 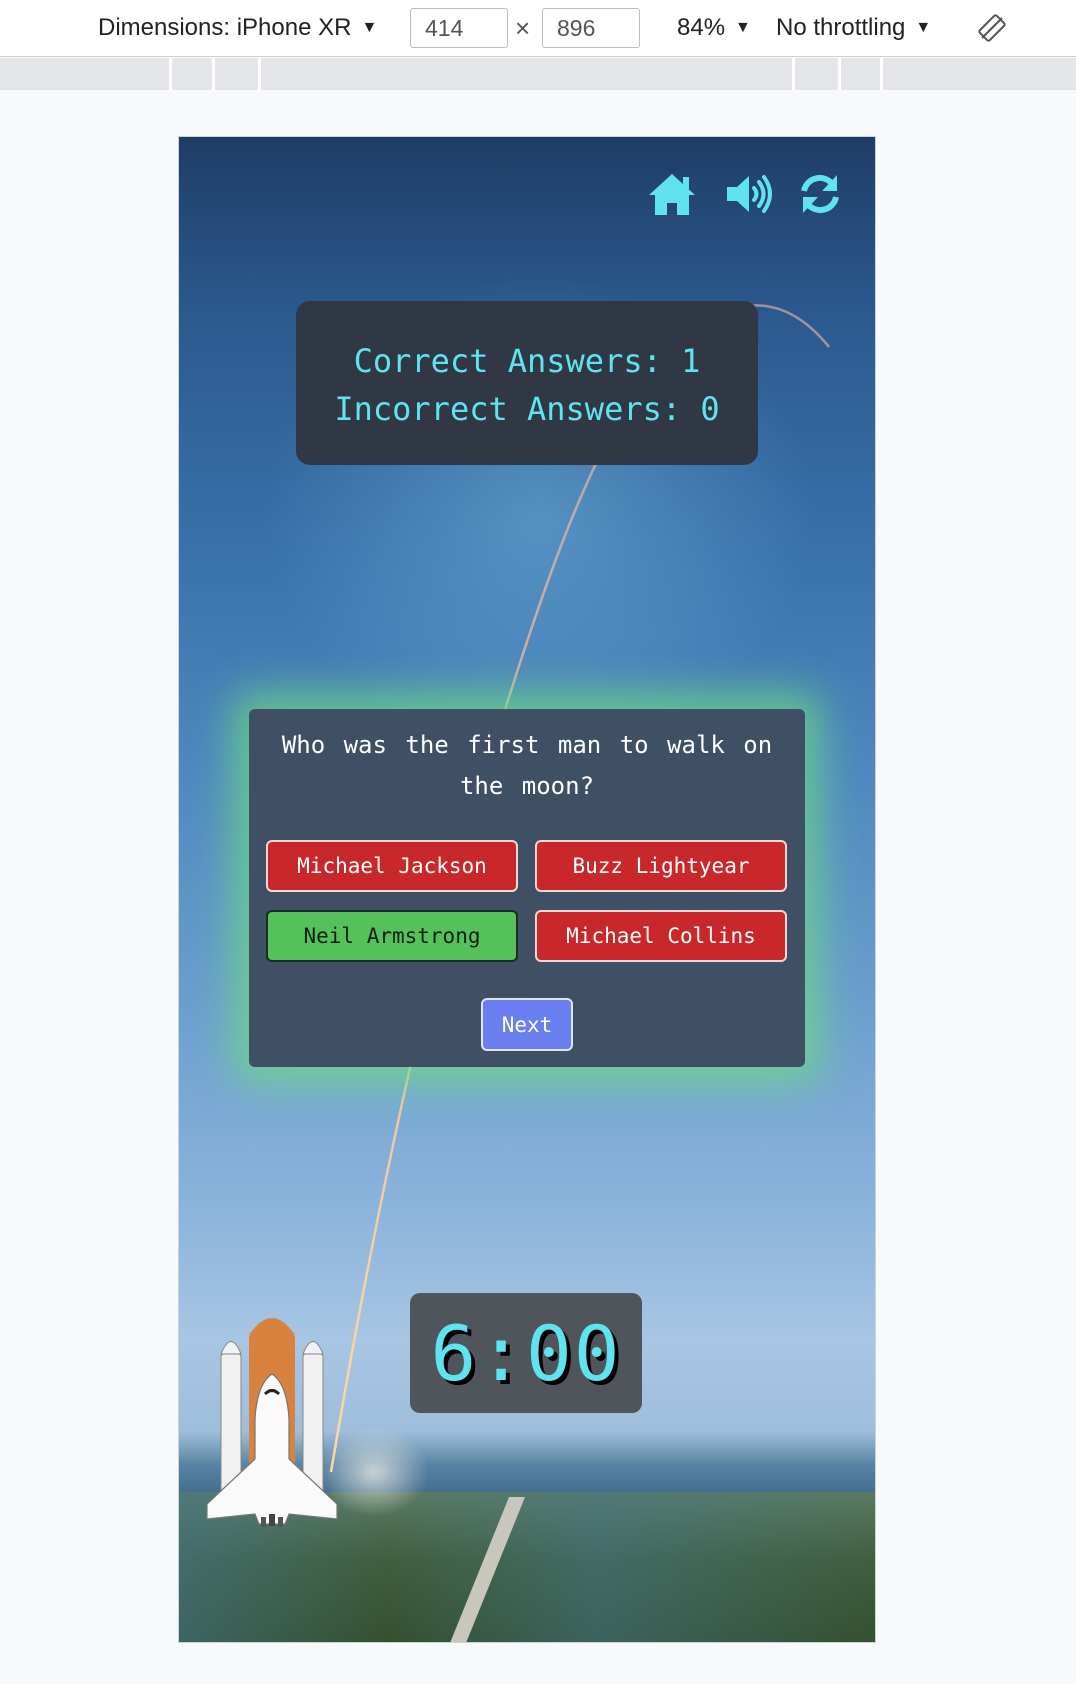 I want to click on answer-button-neil-armstrong: Neil Armstrong, so click(x=392, y=936).